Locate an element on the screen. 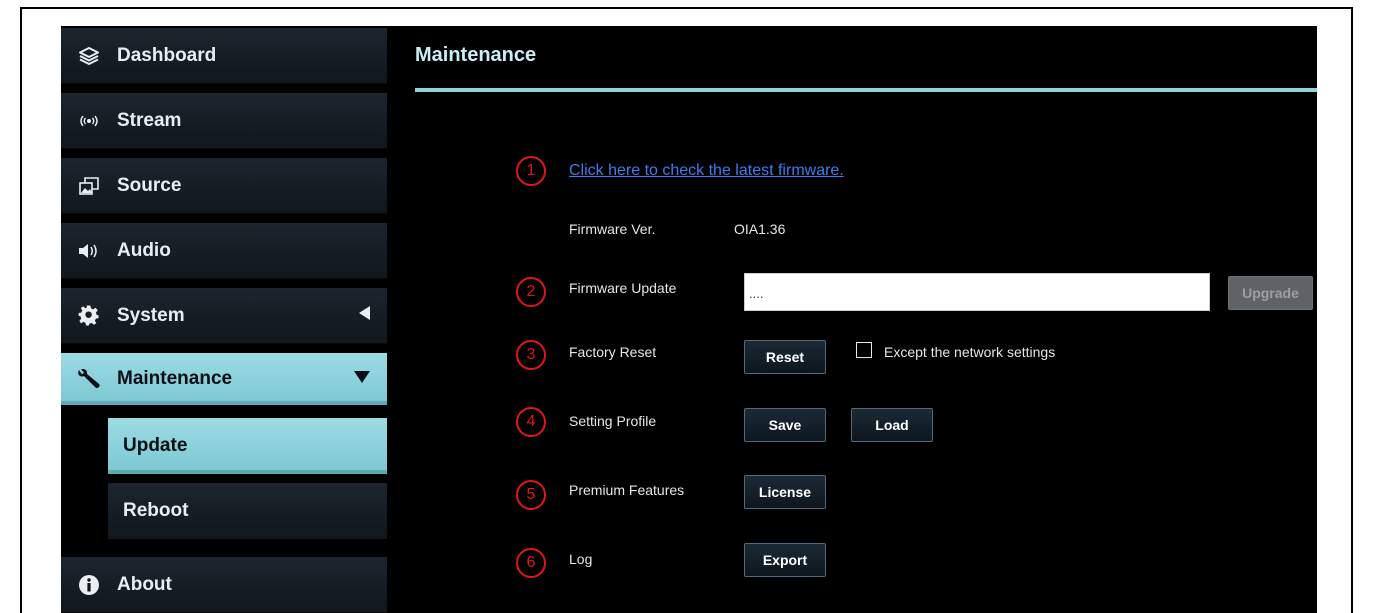 The image size is (1375, 613). marker-6: 6 is located at coordinates (531, 563).